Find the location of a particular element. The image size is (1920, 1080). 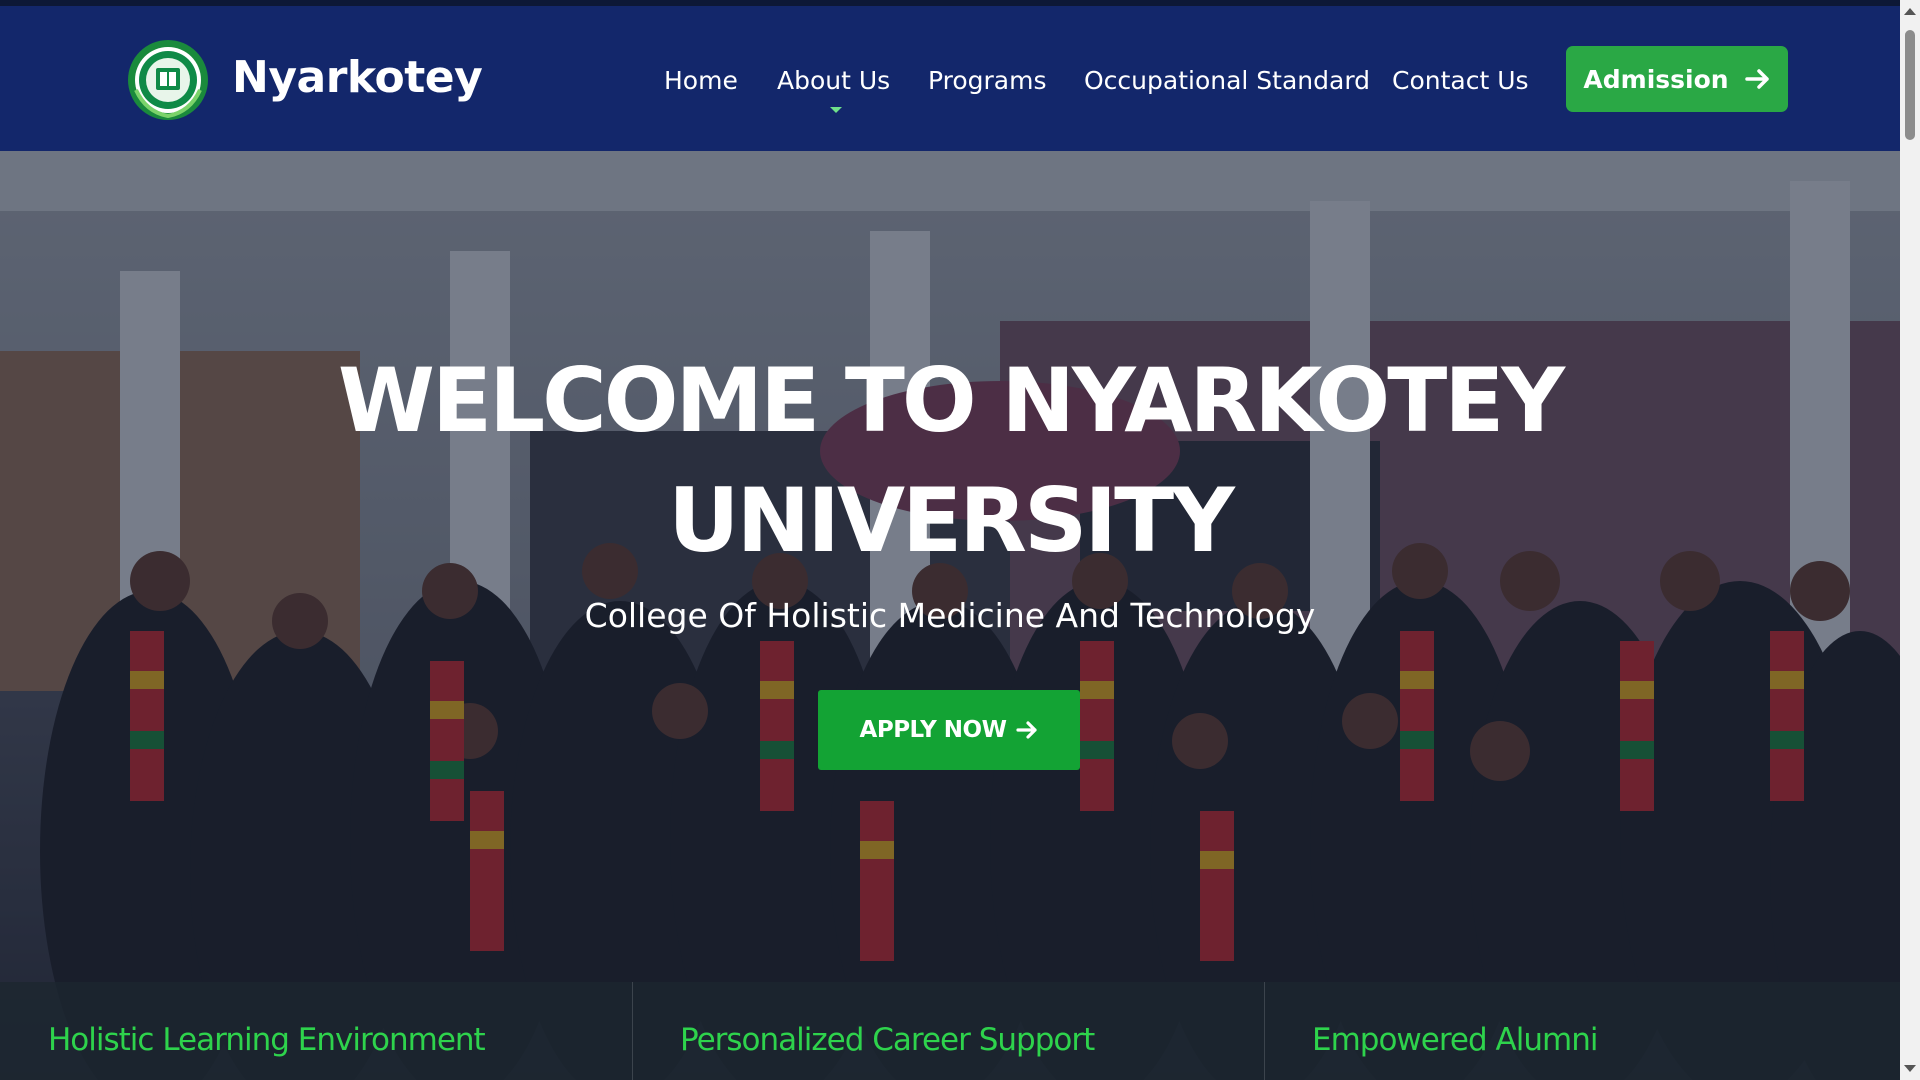

hero-title-line-1: WELCOME TO NYARKOTEY is located at coordinates (951, 400).